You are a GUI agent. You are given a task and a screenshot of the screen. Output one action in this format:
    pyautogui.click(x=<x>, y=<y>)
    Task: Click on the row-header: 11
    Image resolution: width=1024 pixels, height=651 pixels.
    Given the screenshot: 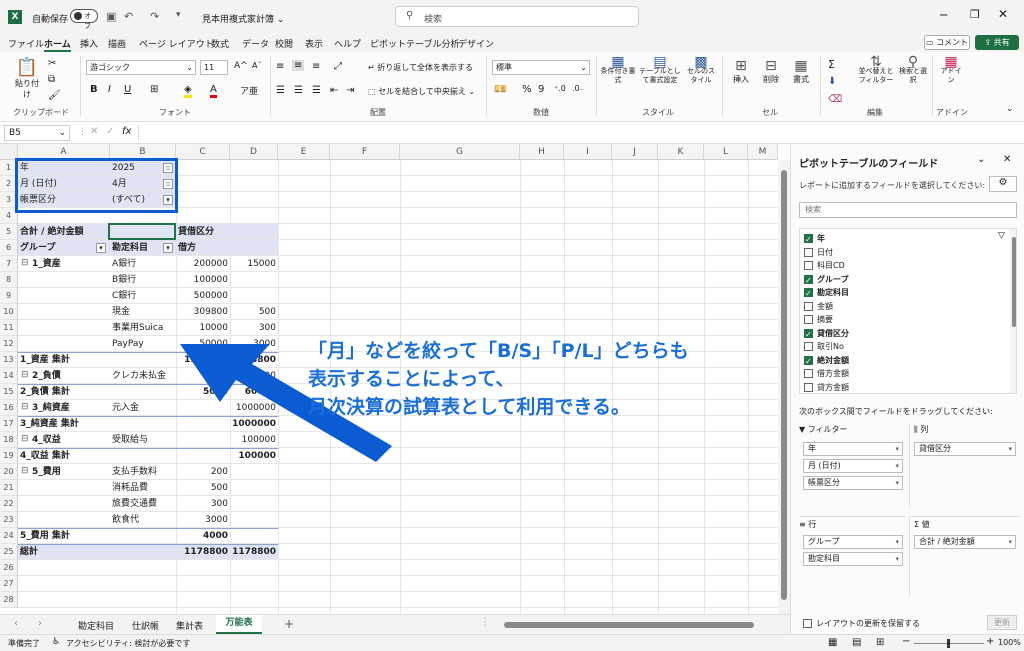 What is the action you would take?
    pyautogui.click(x=9, y=328)
    